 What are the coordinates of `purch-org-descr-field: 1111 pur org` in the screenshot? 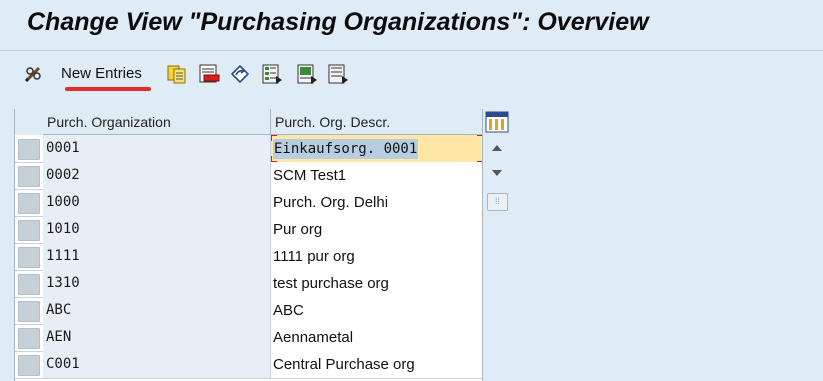 It's located at (377, 256).